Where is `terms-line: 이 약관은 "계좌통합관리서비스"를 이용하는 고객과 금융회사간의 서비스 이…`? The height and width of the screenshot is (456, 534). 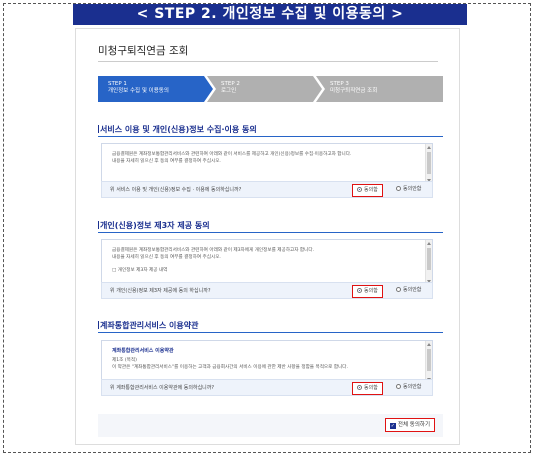 terms-line: 이 약관은 "계좌통합관리서비스"를 이용하는 고객과 금융회사간의 서비스 이… is located at coordinates (230, 367).